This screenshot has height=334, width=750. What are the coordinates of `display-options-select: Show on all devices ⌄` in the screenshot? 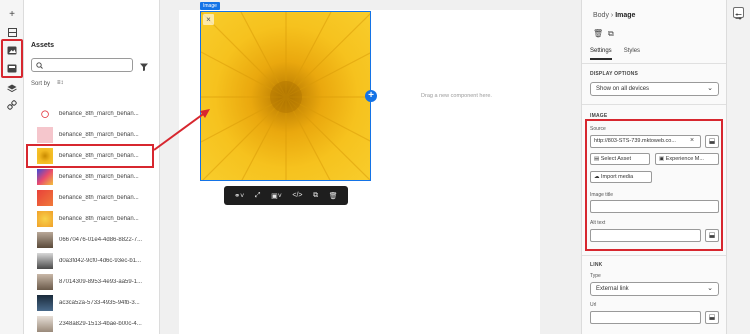 It's located at (654, 89).